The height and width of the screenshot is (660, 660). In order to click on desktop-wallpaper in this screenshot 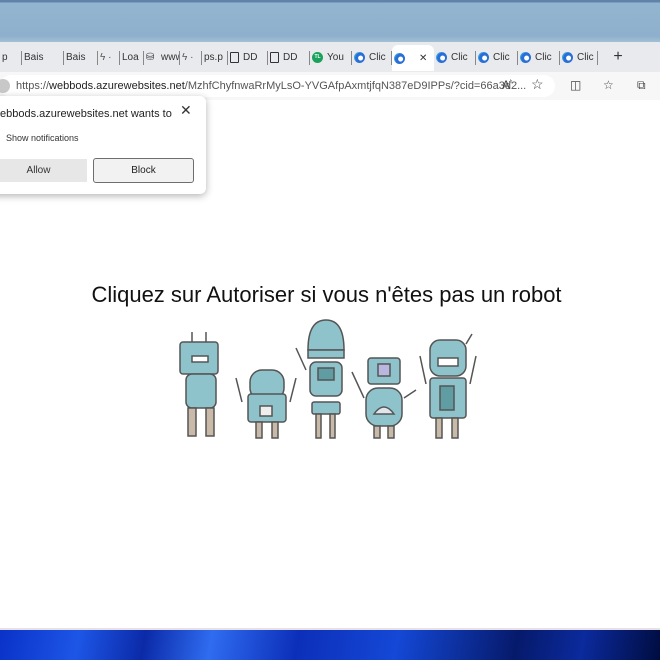, I will do `click(330, 645)`.